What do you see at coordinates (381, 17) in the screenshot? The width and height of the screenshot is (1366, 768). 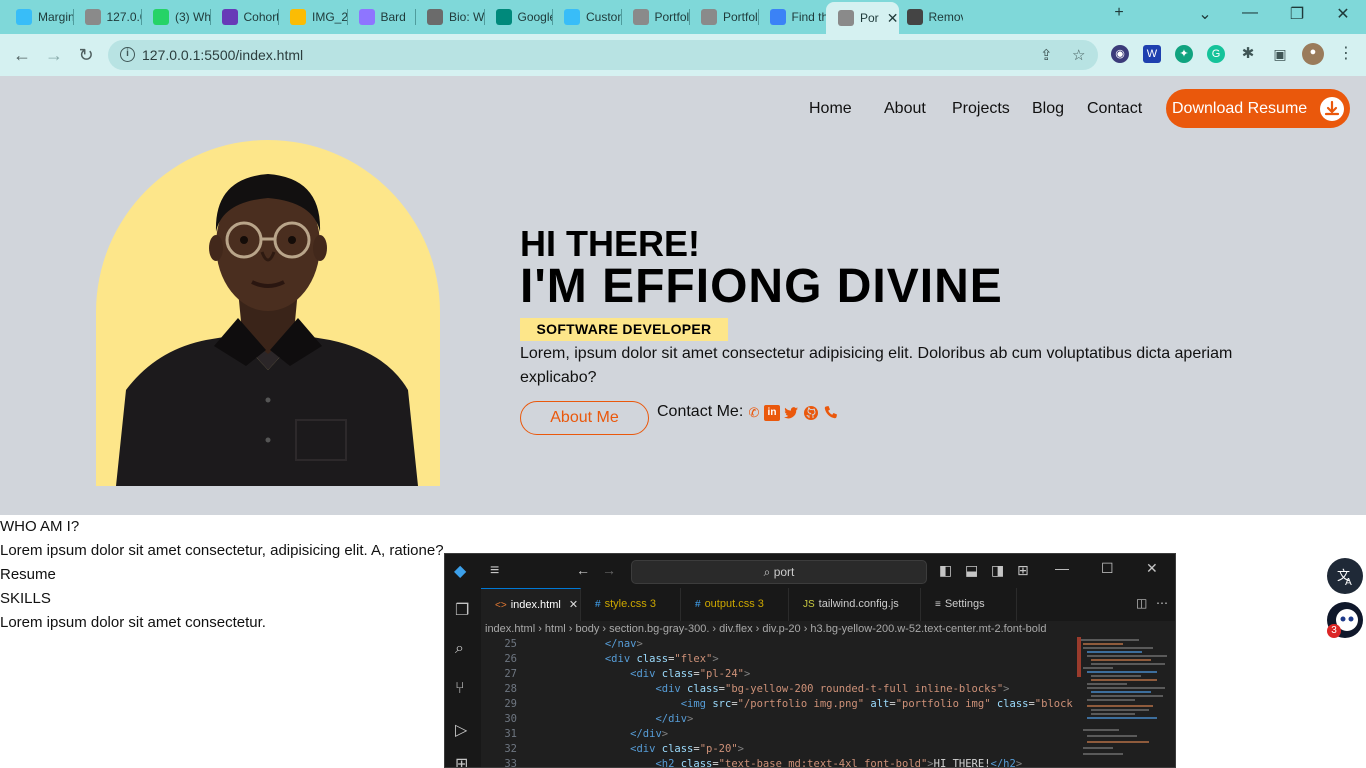 I see `browser-tab: Bard` at bounding box center [381, 17].